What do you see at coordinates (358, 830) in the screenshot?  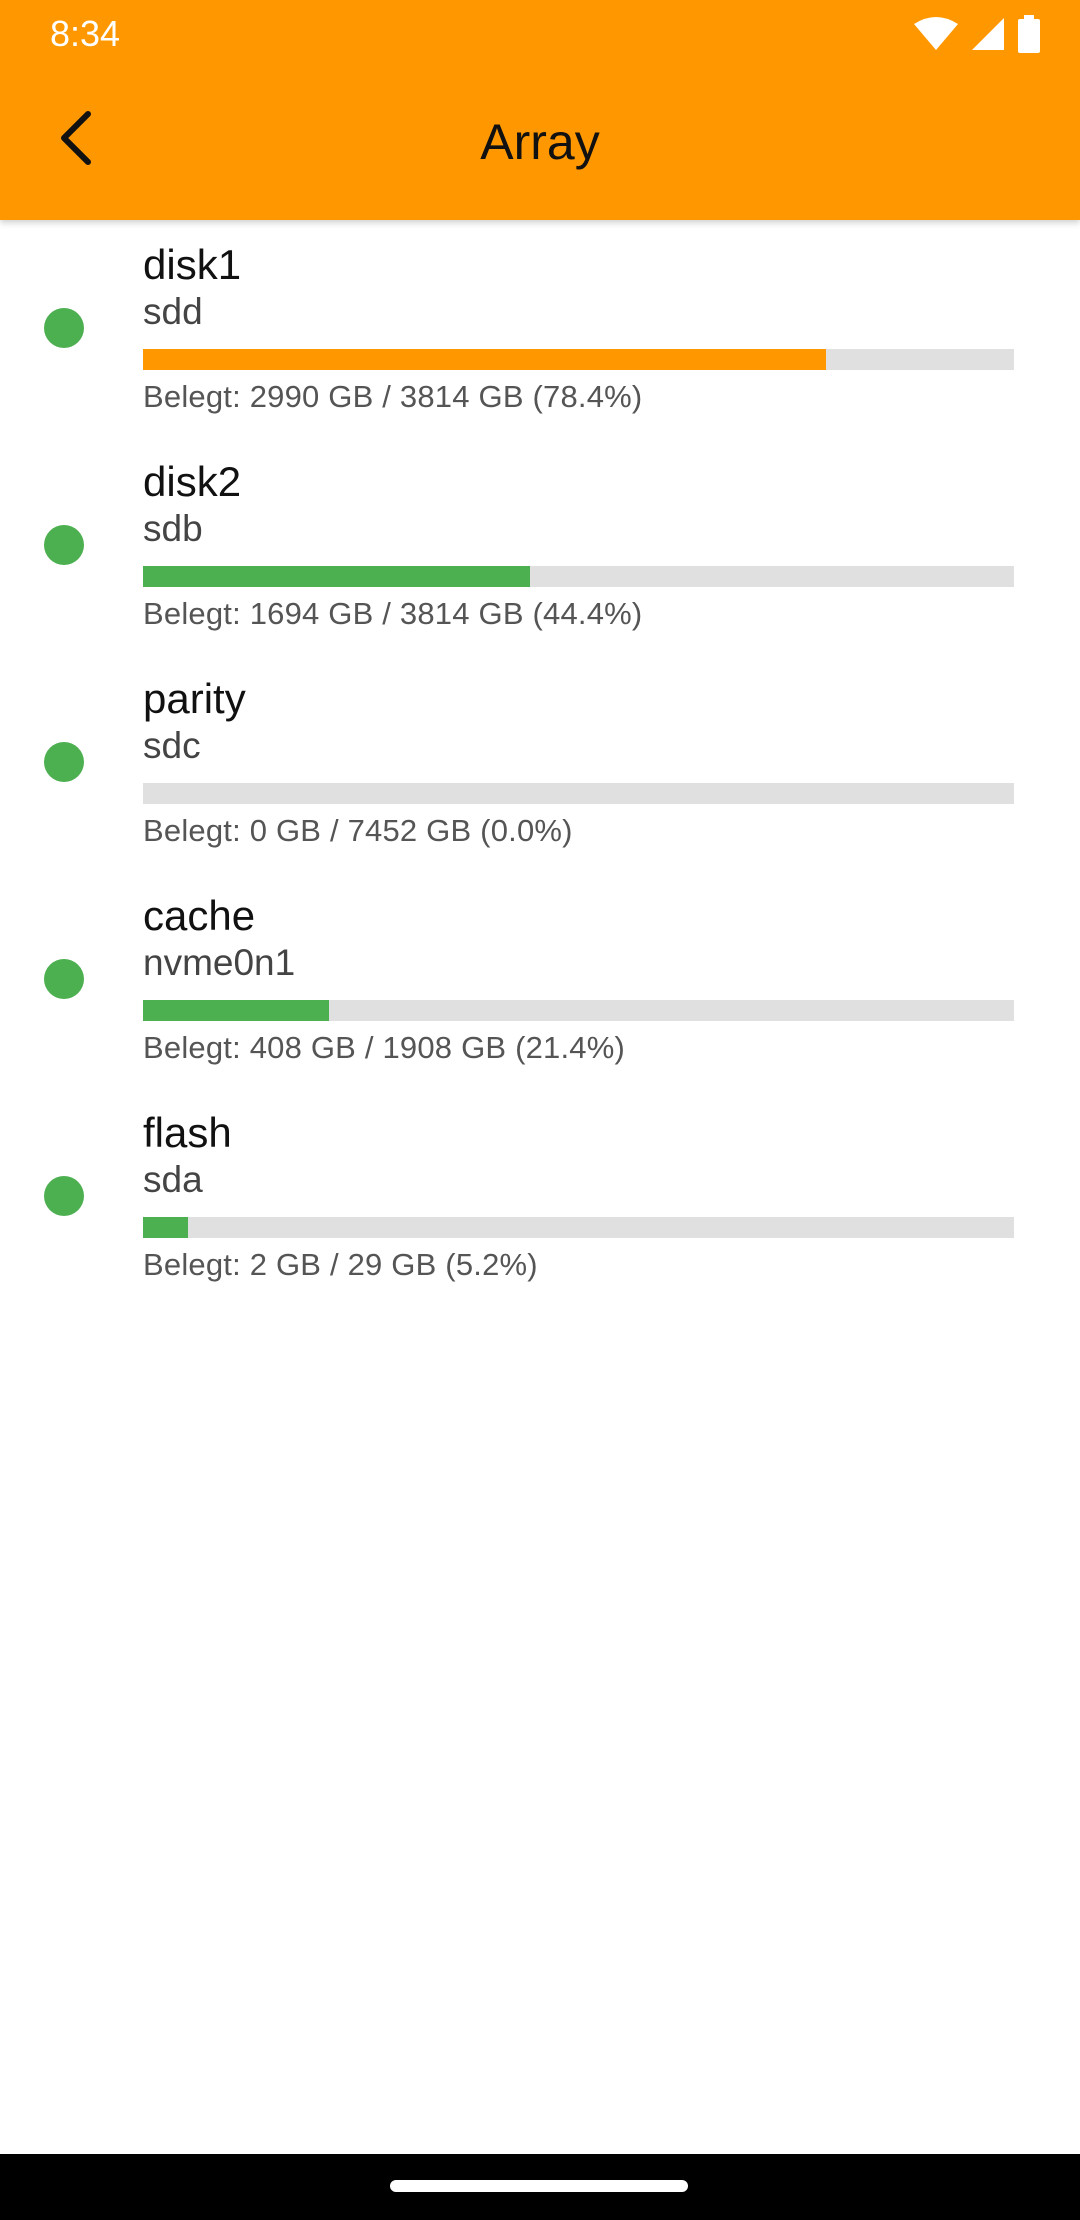 I see `usage-text: Belegt: 0 GB / 7452 GB (0.0%)` at bounding box center [358, 830].